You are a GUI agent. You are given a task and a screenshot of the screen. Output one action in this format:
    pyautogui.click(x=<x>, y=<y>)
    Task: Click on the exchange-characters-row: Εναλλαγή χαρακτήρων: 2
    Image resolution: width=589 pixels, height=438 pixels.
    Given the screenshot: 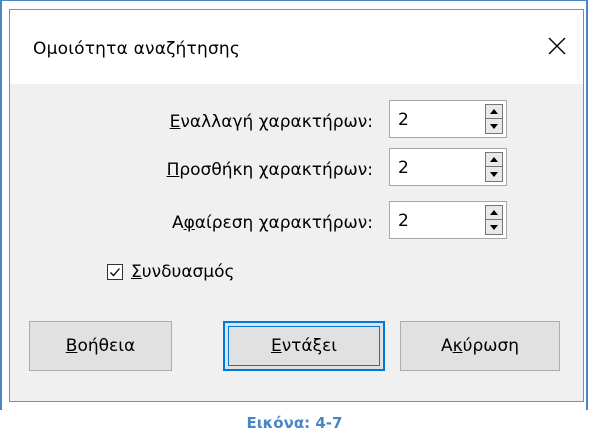 What is the action you would take?
    pyautogui.click(x=296, y=120)
    